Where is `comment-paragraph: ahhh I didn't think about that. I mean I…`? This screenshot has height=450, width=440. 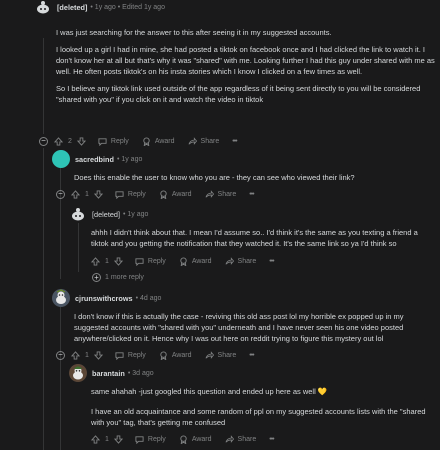
comment-paragraph: ahhh I didn't think about that. I mean I… is located at coordinates (254, 238).